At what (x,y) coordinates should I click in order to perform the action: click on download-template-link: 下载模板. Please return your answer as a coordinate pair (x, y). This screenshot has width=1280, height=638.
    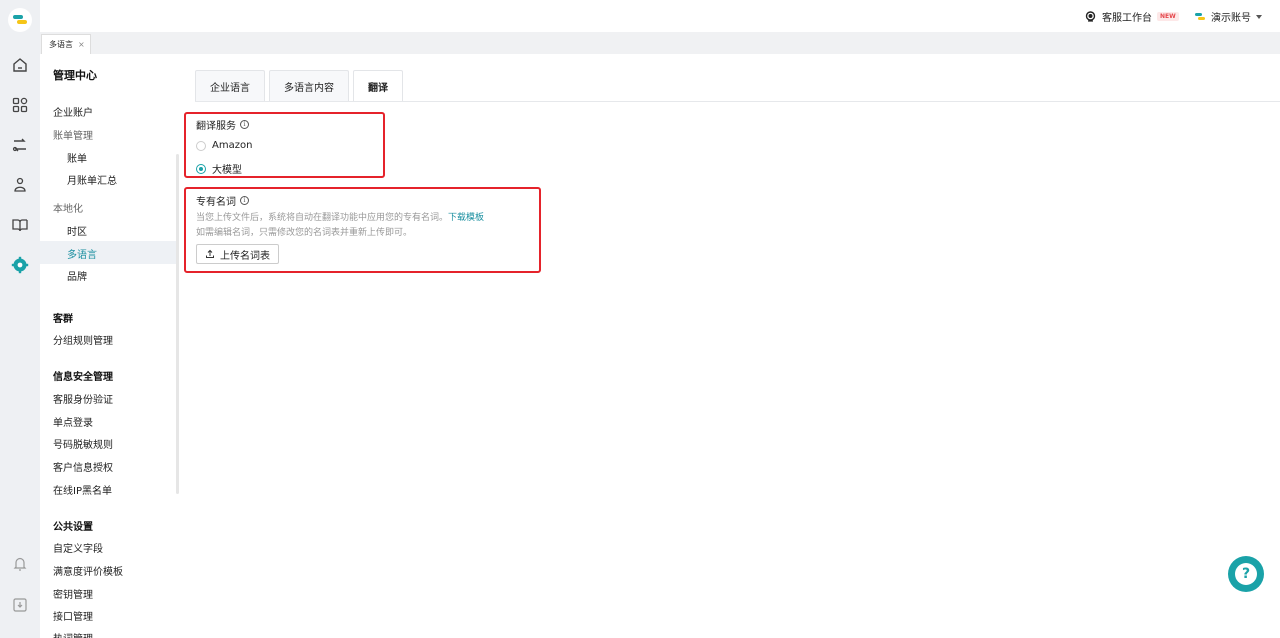
    Looking at the image, I should click on (466, 218).